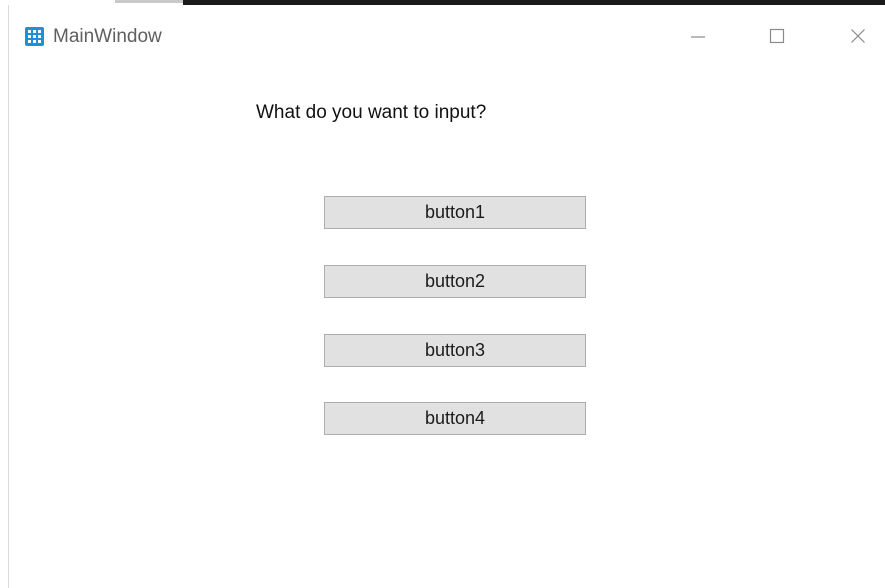 This screenshot has height=588, width=885. I want to click on button2: button2, so click(455, 281).